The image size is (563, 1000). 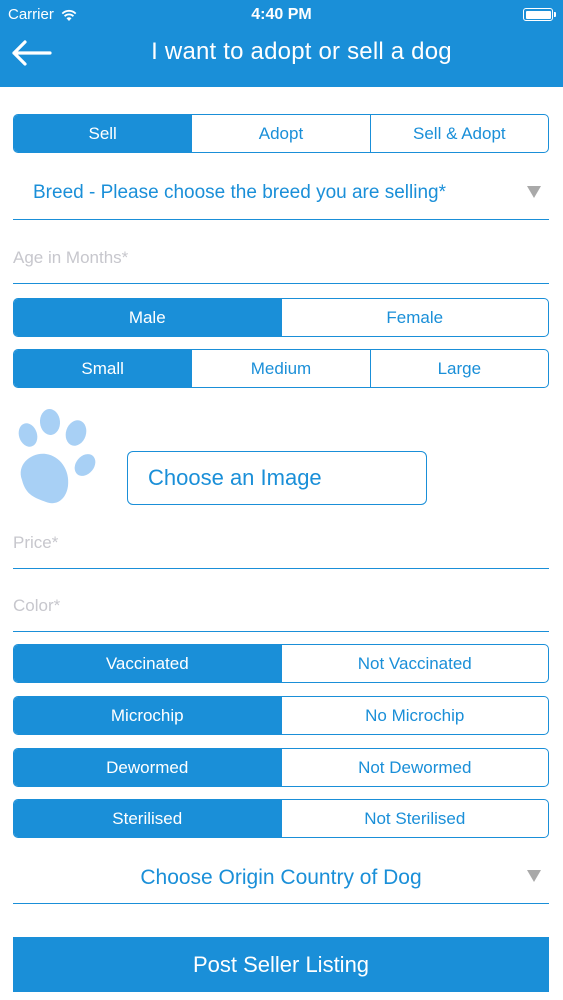 I want to click on gender-segmented-control: Male Female, so click(x=281, y=317).